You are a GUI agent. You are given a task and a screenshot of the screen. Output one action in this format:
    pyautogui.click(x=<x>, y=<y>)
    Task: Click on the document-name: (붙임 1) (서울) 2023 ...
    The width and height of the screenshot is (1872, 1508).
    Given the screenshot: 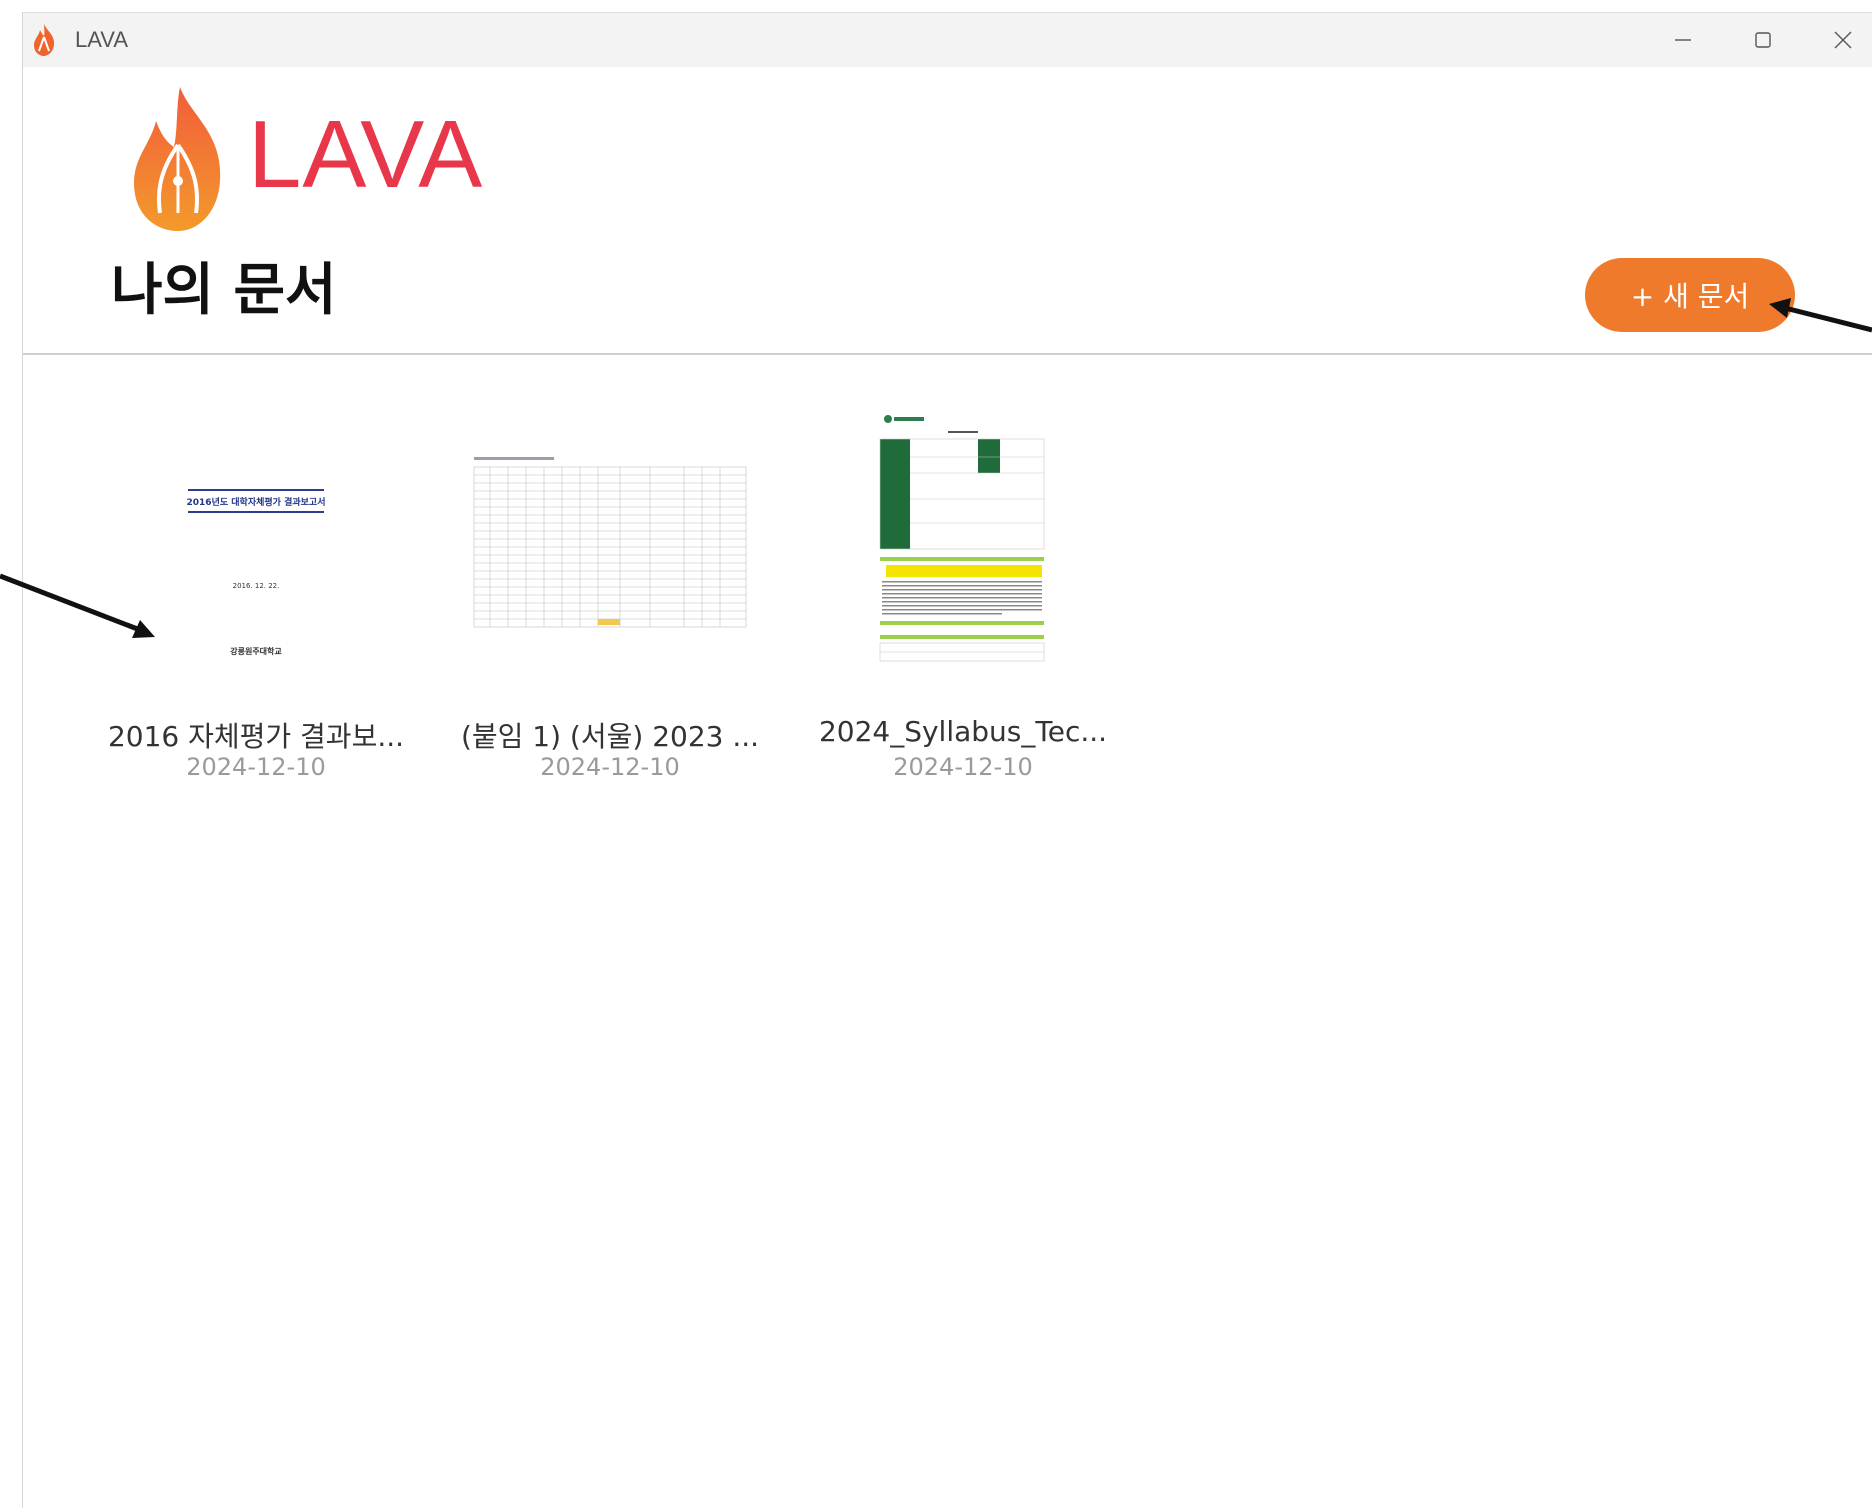 What is the action you would take?
    pyautogui.click(x=610, y=735)
    